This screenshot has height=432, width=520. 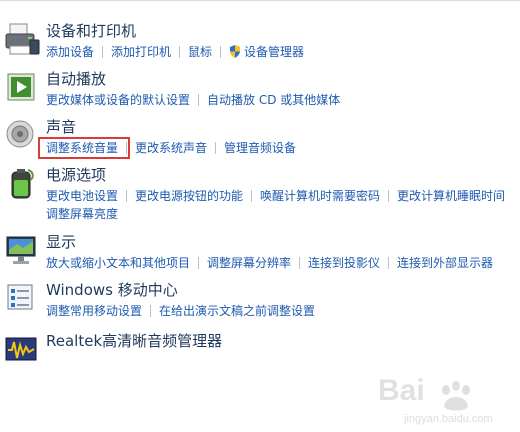 What do you see at coordinates (20, 134) in the screenshot?
I see `speaker-icon` at bounding box center [20, 134].